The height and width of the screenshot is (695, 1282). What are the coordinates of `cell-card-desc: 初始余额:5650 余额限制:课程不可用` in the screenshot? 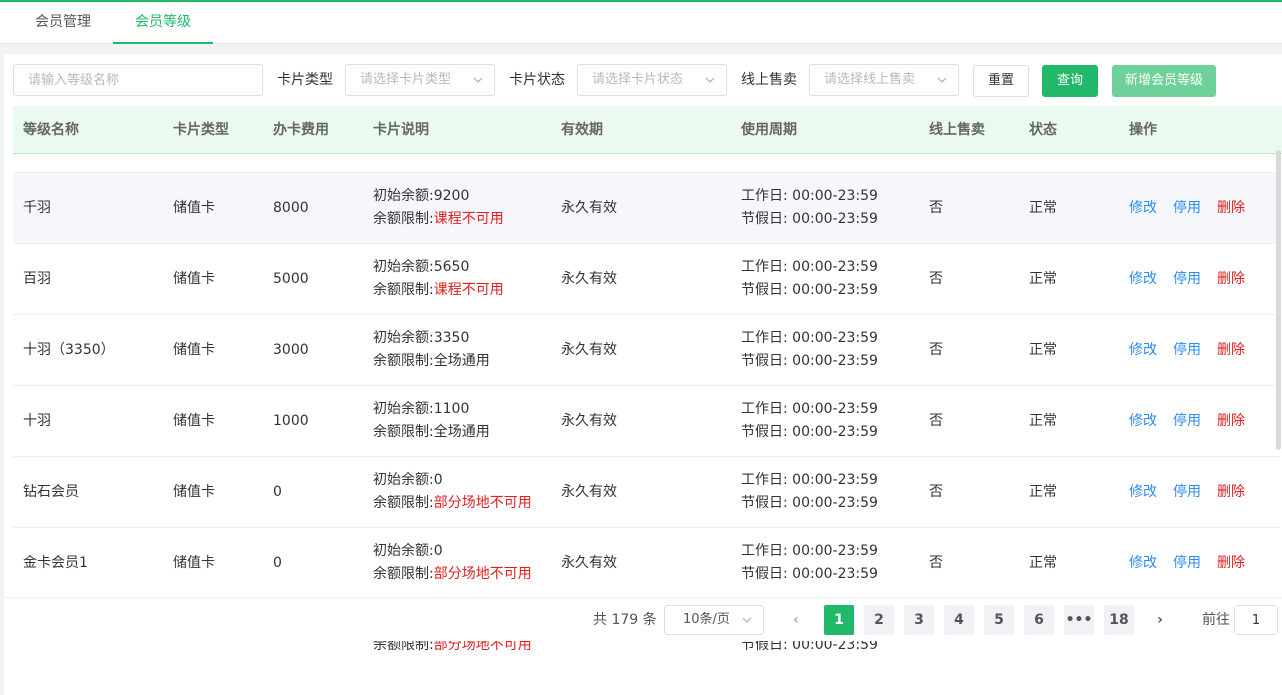 It's located at (438, 279).